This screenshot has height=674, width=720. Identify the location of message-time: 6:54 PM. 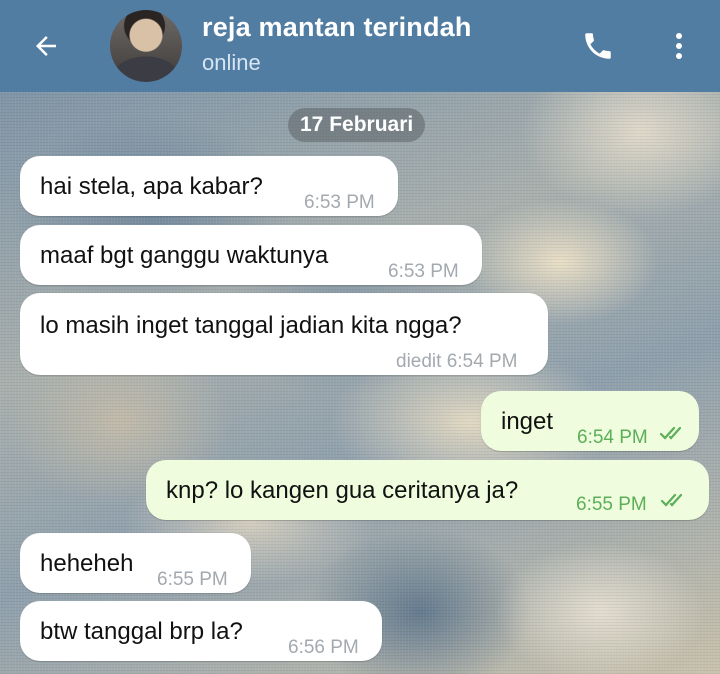
(612, 437).